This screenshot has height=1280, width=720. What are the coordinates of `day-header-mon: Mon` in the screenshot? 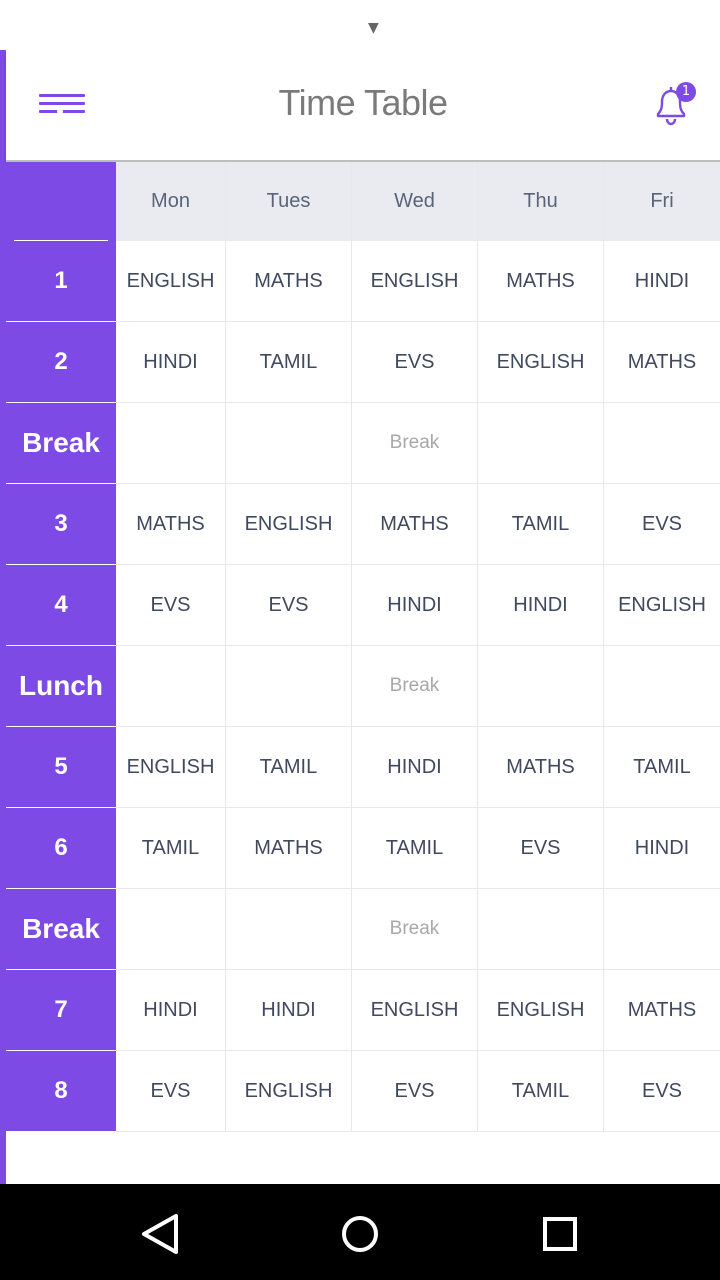 It's located at (171, 201).